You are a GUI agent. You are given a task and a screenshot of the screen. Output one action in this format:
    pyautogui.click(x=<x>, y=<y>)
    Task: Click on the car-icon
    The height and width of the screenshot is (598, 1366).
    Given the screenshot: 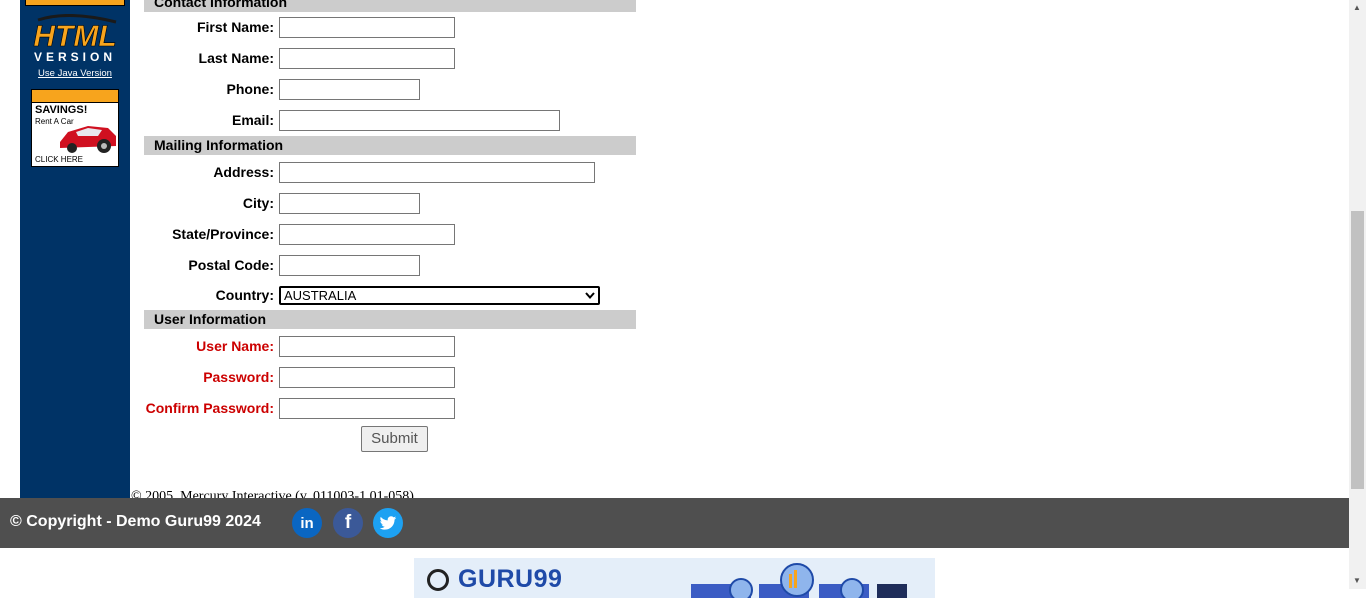 What is the action you would take?
    pyautogui.click(x=88, y=139)
    